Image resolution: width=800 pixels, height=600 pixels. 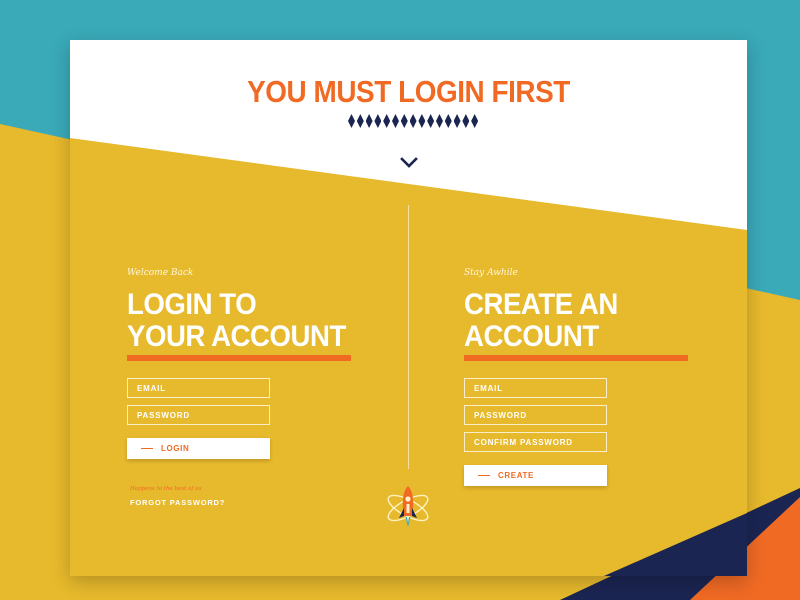 I want to click on forgot-password-link: FORGOT PASSWORD?, so click(x=177, y=502).